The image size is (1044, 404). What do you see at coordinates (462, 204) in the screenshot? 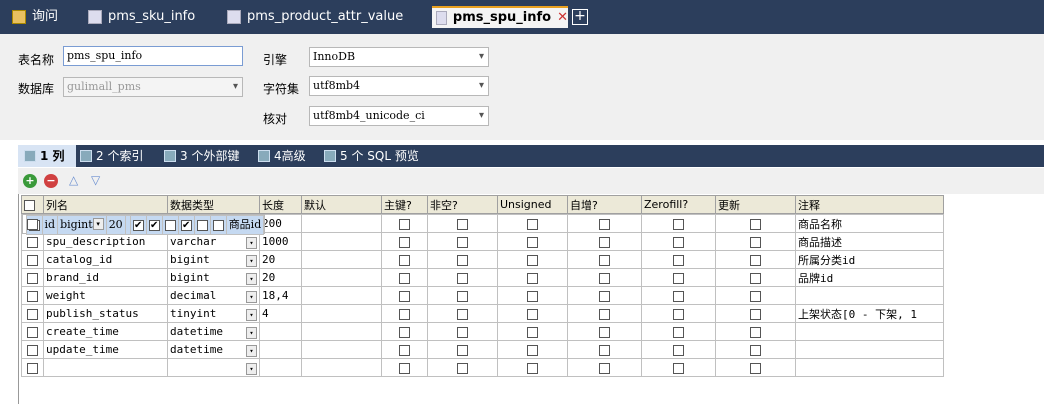
I see `header-notnull: 非空?` at bounding box center [462, 204].